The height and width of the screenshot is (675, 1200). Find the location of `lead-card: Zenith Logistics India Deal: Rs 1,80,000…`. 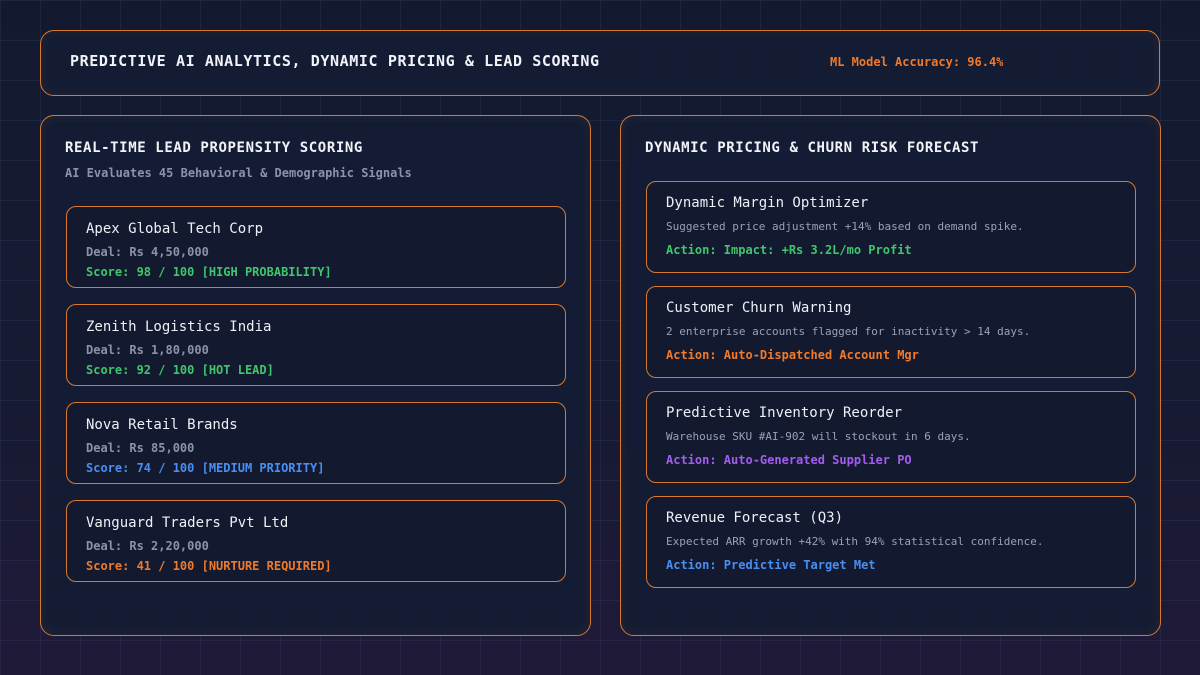

lead-card: Zenith Logistics India Deal: Rs 1,80,000… is located at coordinates (316, 345).